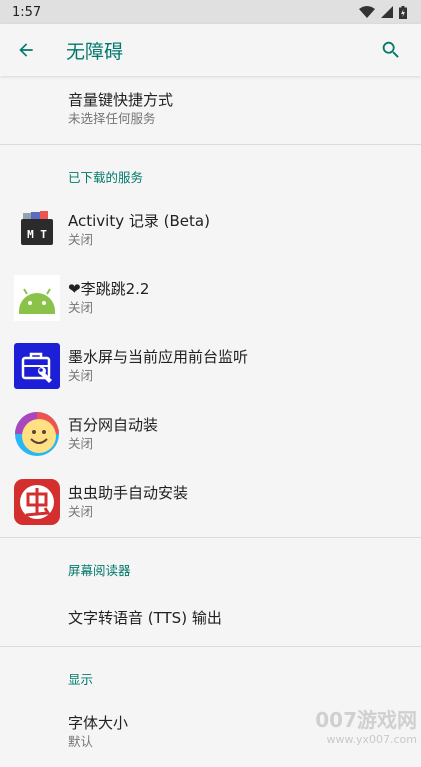  What do you see at coordinates (403, 12) in the screenshot?
I see `battery-icon` at bounding box center [403, 12].